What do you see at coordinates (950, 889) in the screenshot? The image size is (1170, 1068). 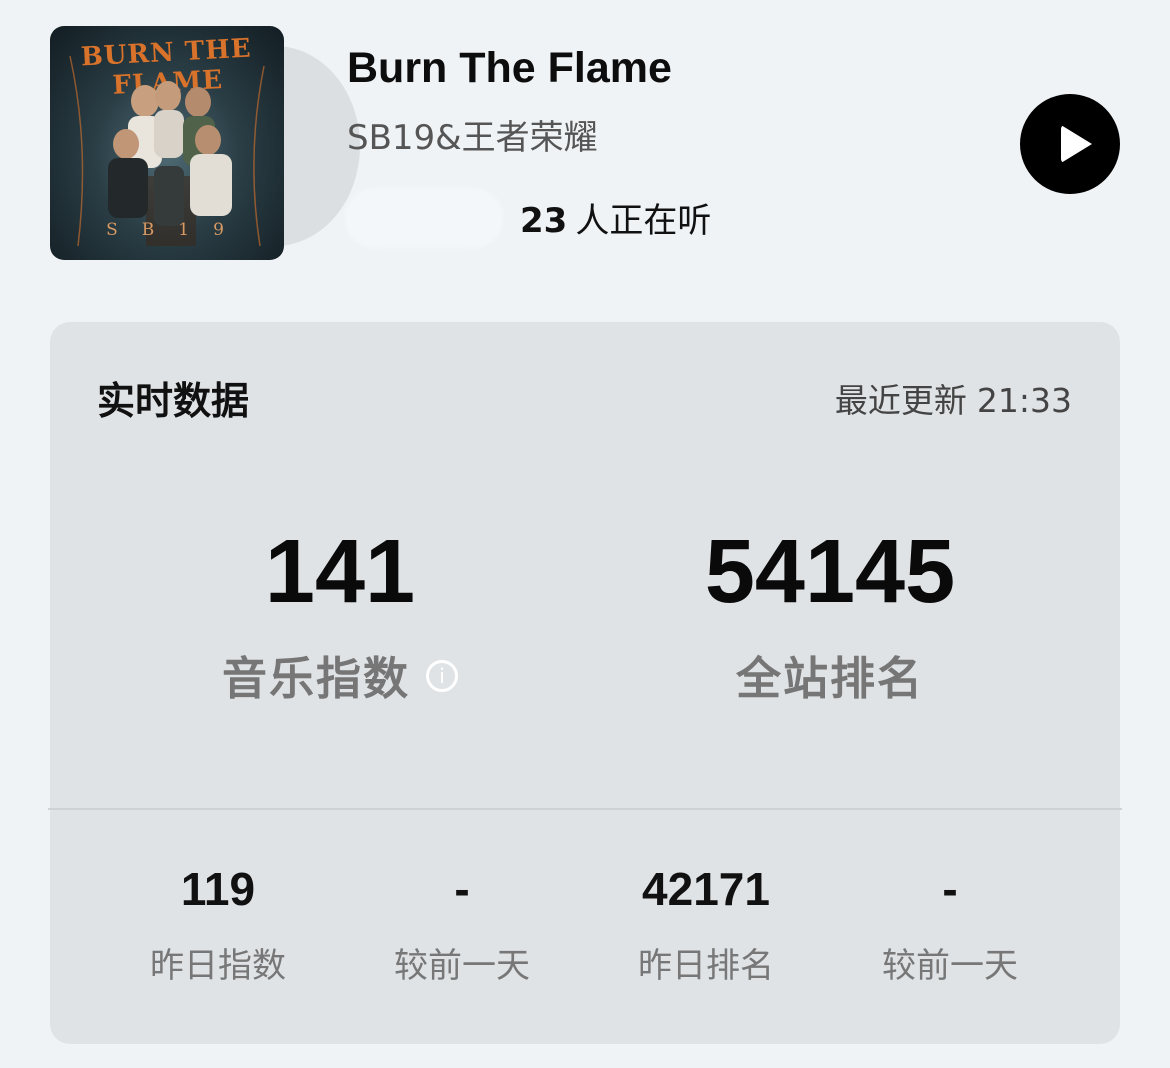 I see `rank-change-value: -` at bounding box center [950, 889].